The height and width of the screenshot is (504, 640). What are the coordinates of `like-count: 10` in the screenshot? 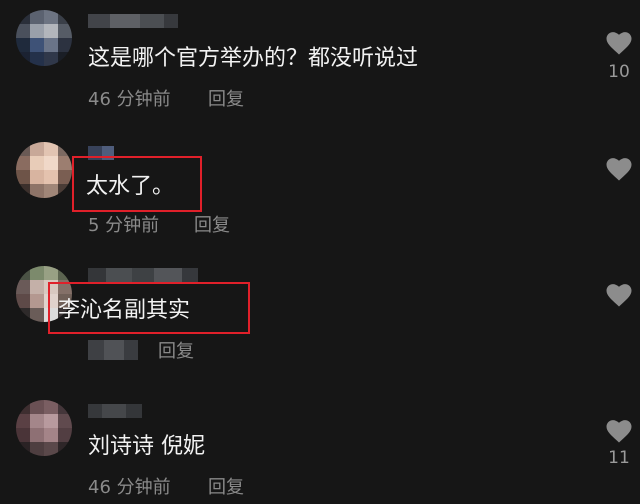 It's located at (619, 72).